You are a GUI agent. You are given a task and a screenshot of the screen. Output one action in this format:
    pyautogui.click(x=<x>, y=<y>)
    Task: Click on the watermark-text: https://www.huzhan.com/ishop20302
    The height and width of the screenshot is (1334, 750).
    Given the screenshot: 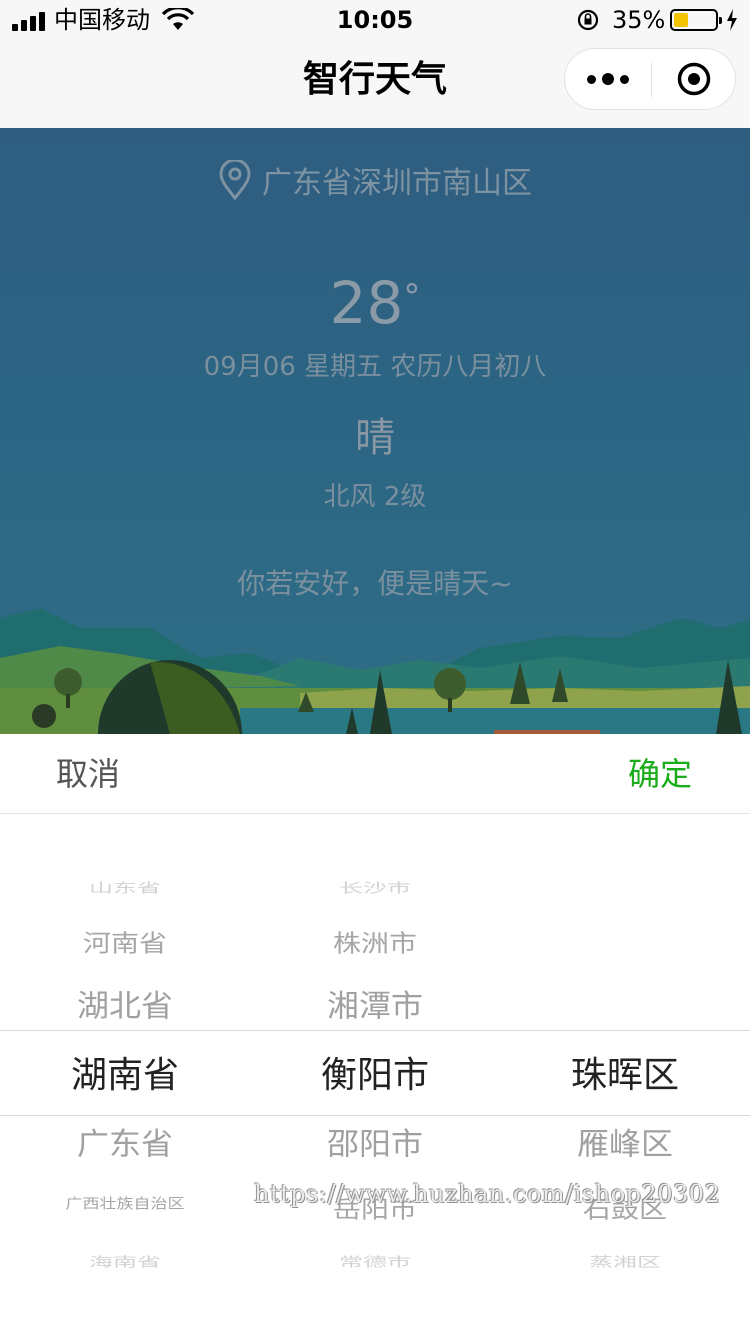 What is the action you would take?
    pyautogui.click(x=487, y=1194)
    